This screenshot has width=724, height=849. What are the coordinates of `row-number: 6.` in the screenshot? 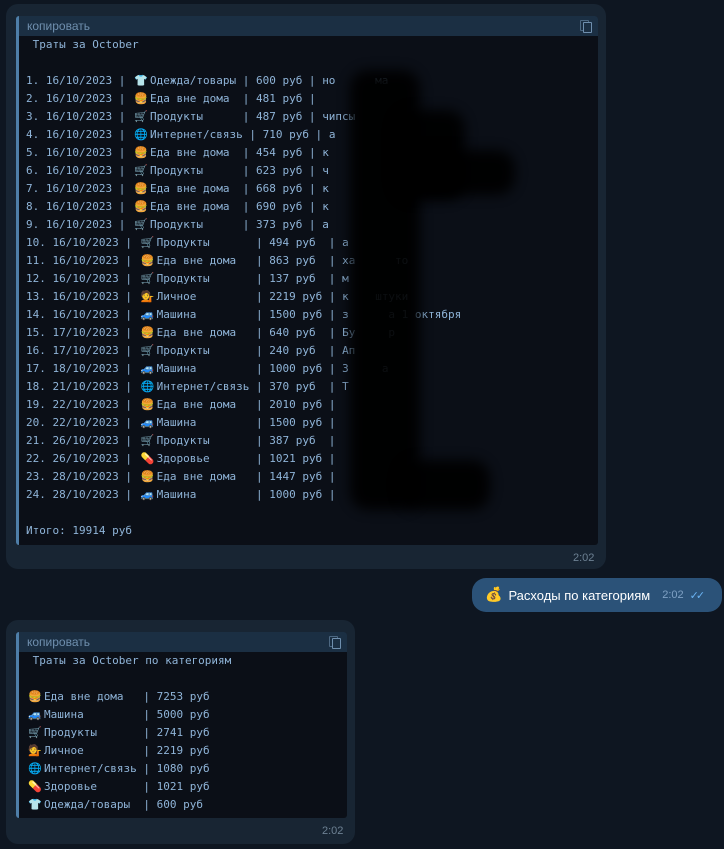 It's located at (33, 170).